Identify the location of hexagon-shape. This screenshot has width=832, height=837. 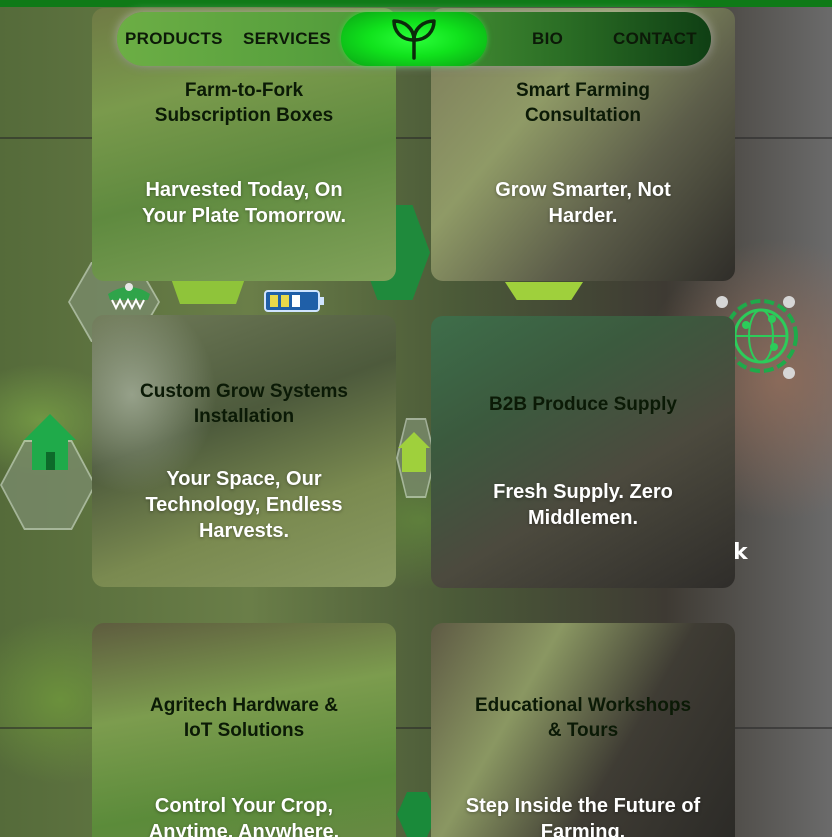
(544, 291).